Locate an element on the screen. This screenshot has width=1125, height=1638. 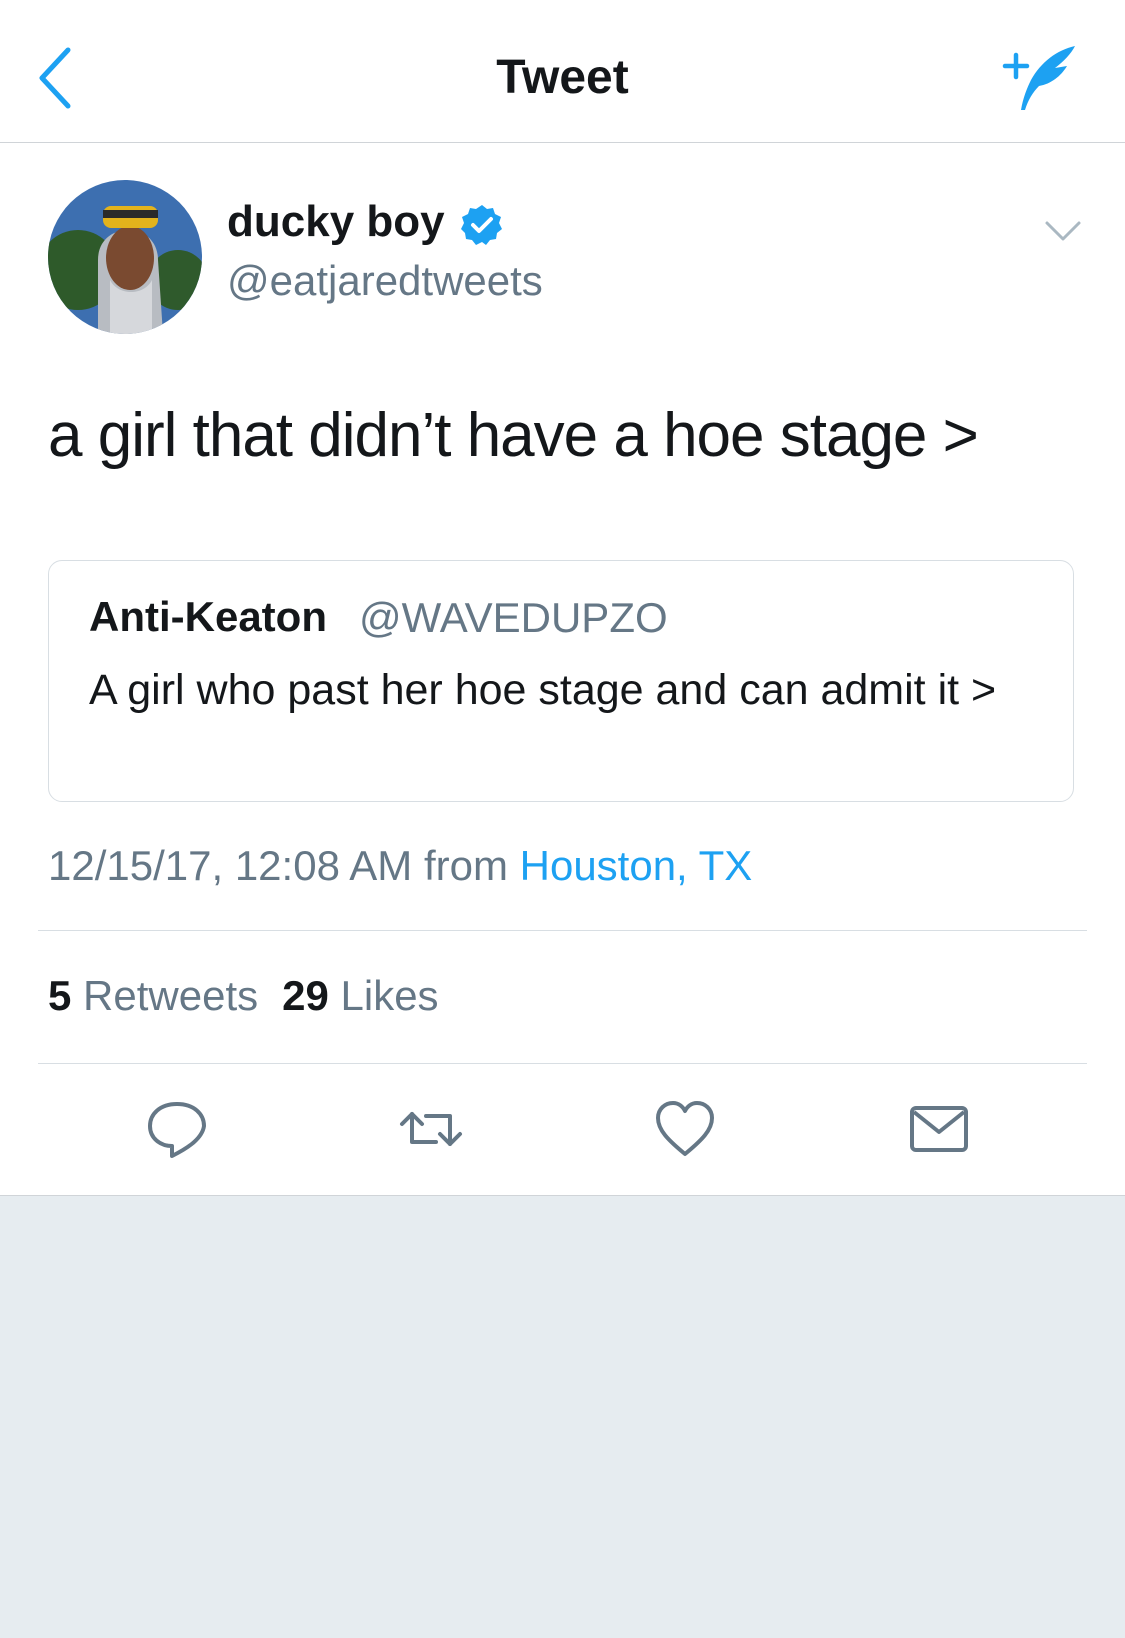
compose-tweet-icon is located at coordinates (1038, 78).